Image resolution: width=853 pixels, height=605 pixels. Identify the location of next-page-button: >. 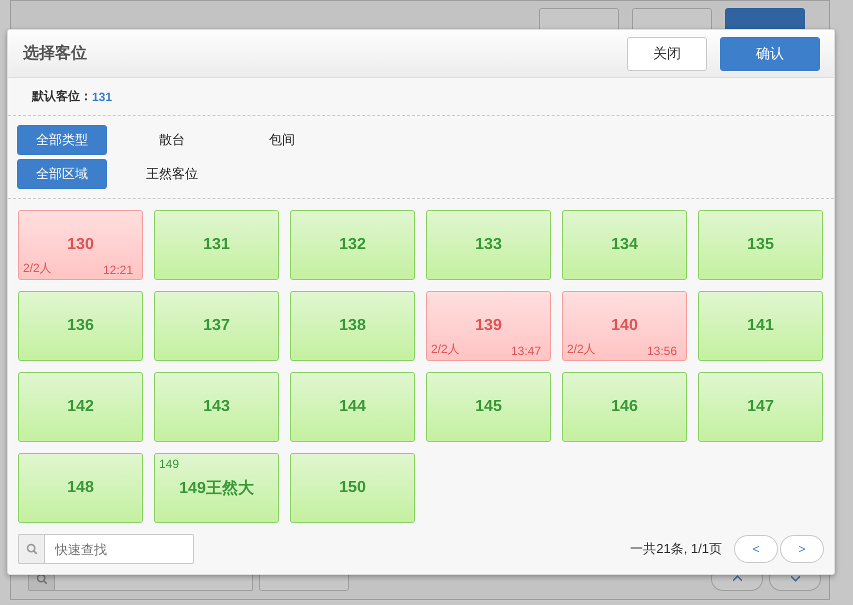
(802, 549).